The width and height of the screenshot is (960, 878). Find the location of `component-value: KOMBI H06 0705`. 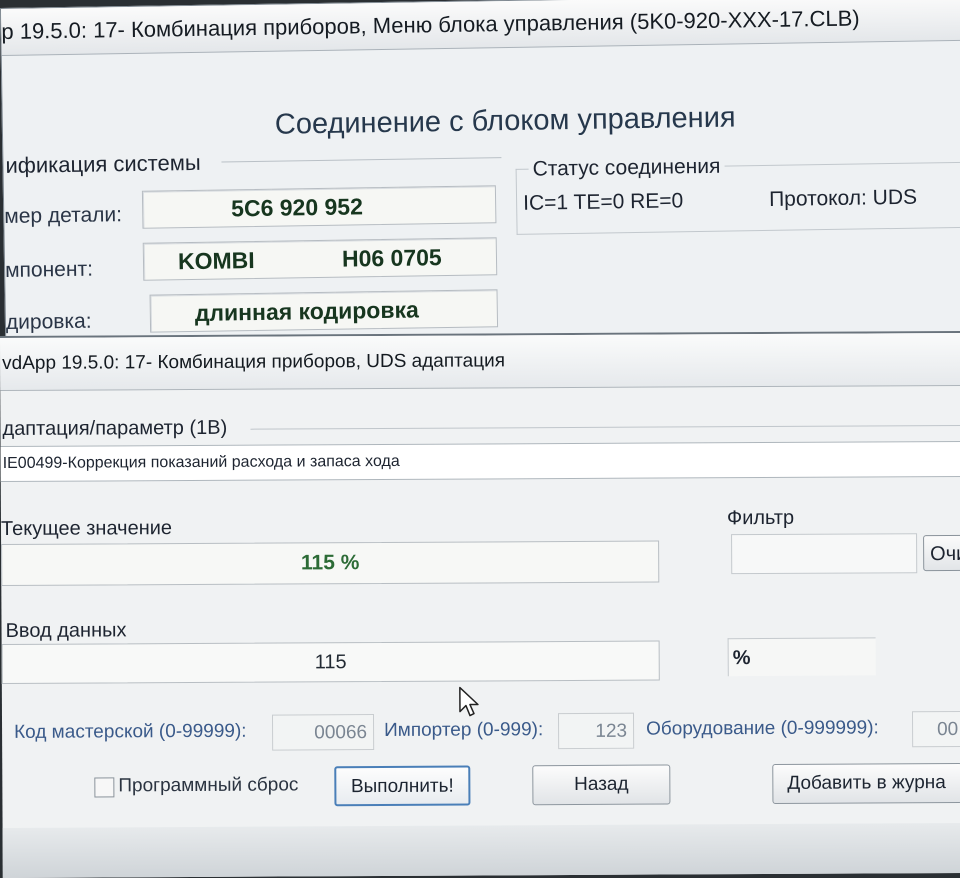

component-value: KOMBI H06 0705 is located at coordinates (320, 259).